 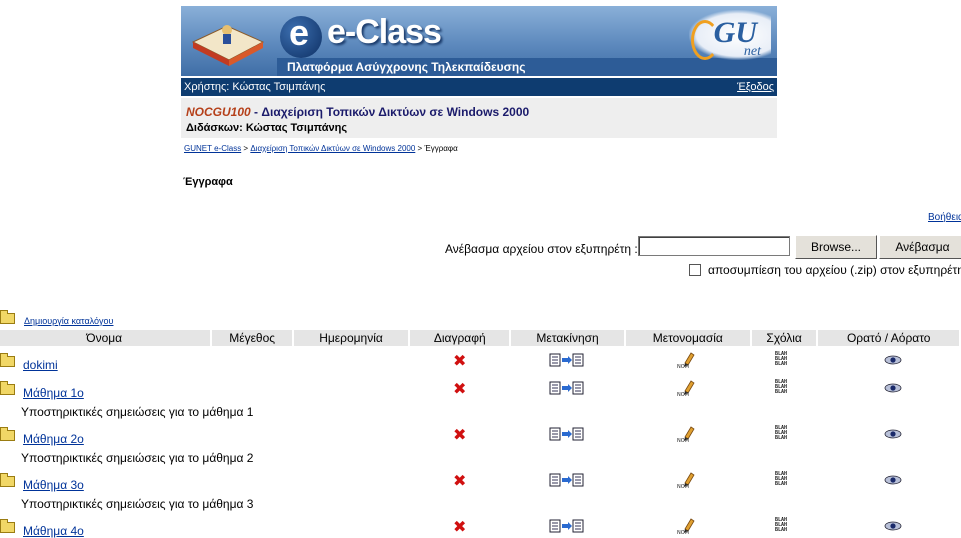 I want to click on book-logo-icon, so click(x=228, y=45).